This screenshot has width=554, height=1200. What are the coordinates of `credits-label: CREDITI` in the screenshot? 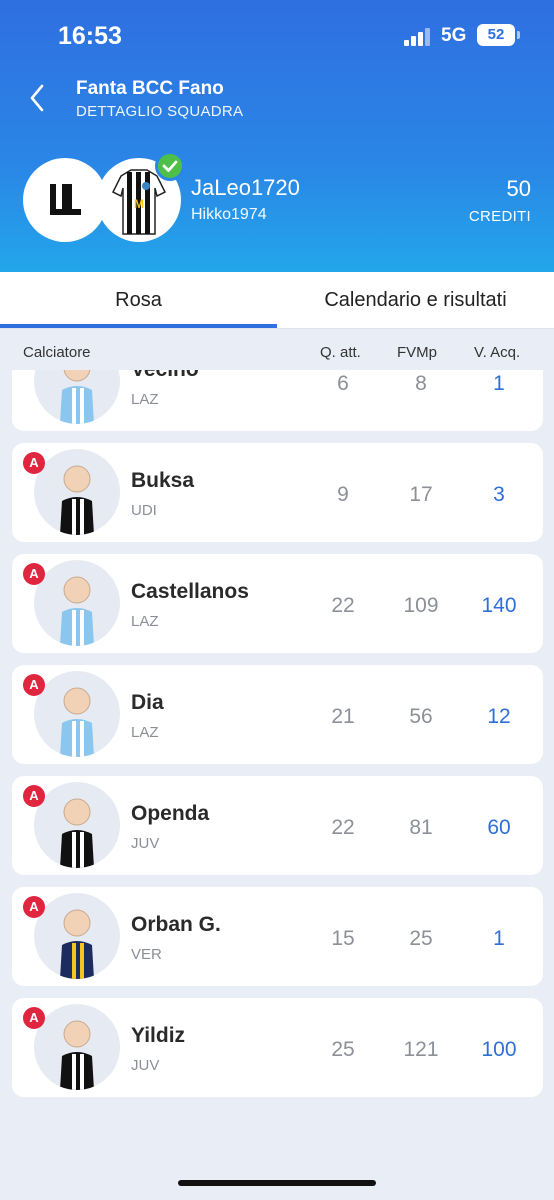 It's located at (499, 216).